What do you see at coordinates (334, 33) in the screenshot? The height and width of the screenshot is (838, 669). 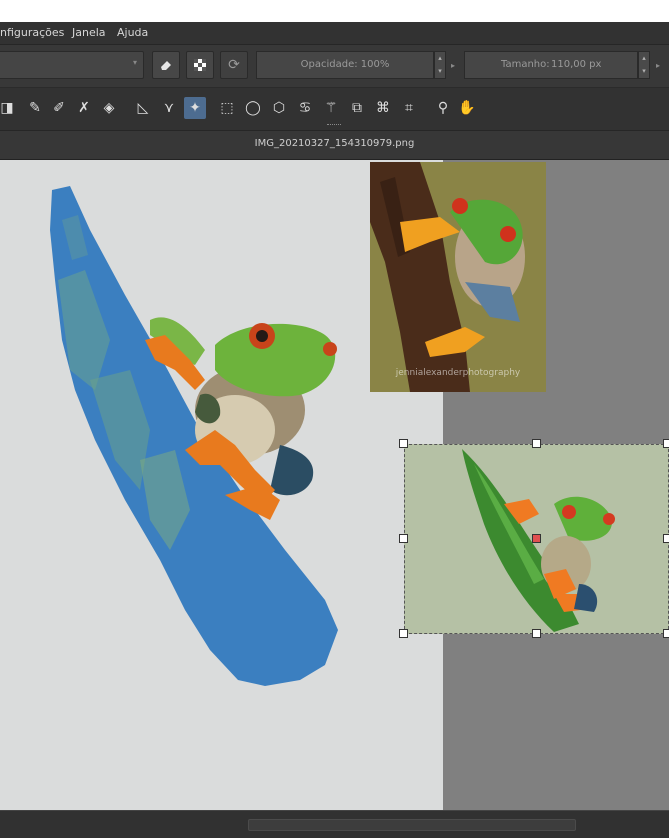 I see `menu-bar: nfigurações Janela Ajuda` at bounding box center [334, 33].